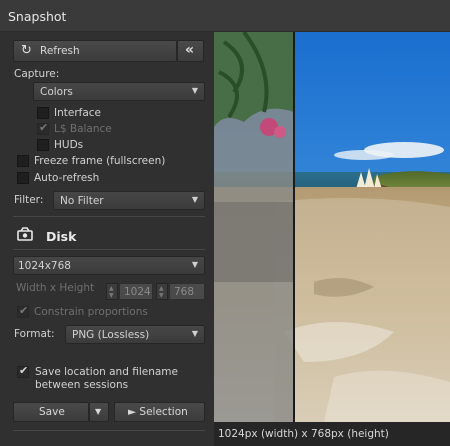  What do you see at coordinates (78, 113) in the screenshot?
I see `interface-label: Interface` at bounding box center [78, 113].